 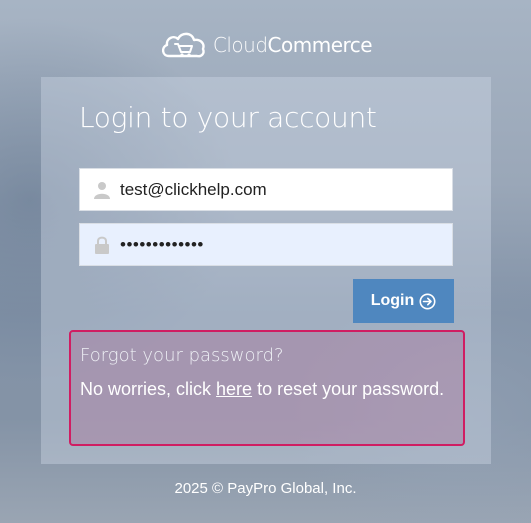 I want to click on reset-password-link: here, so click(x=234, y=389).